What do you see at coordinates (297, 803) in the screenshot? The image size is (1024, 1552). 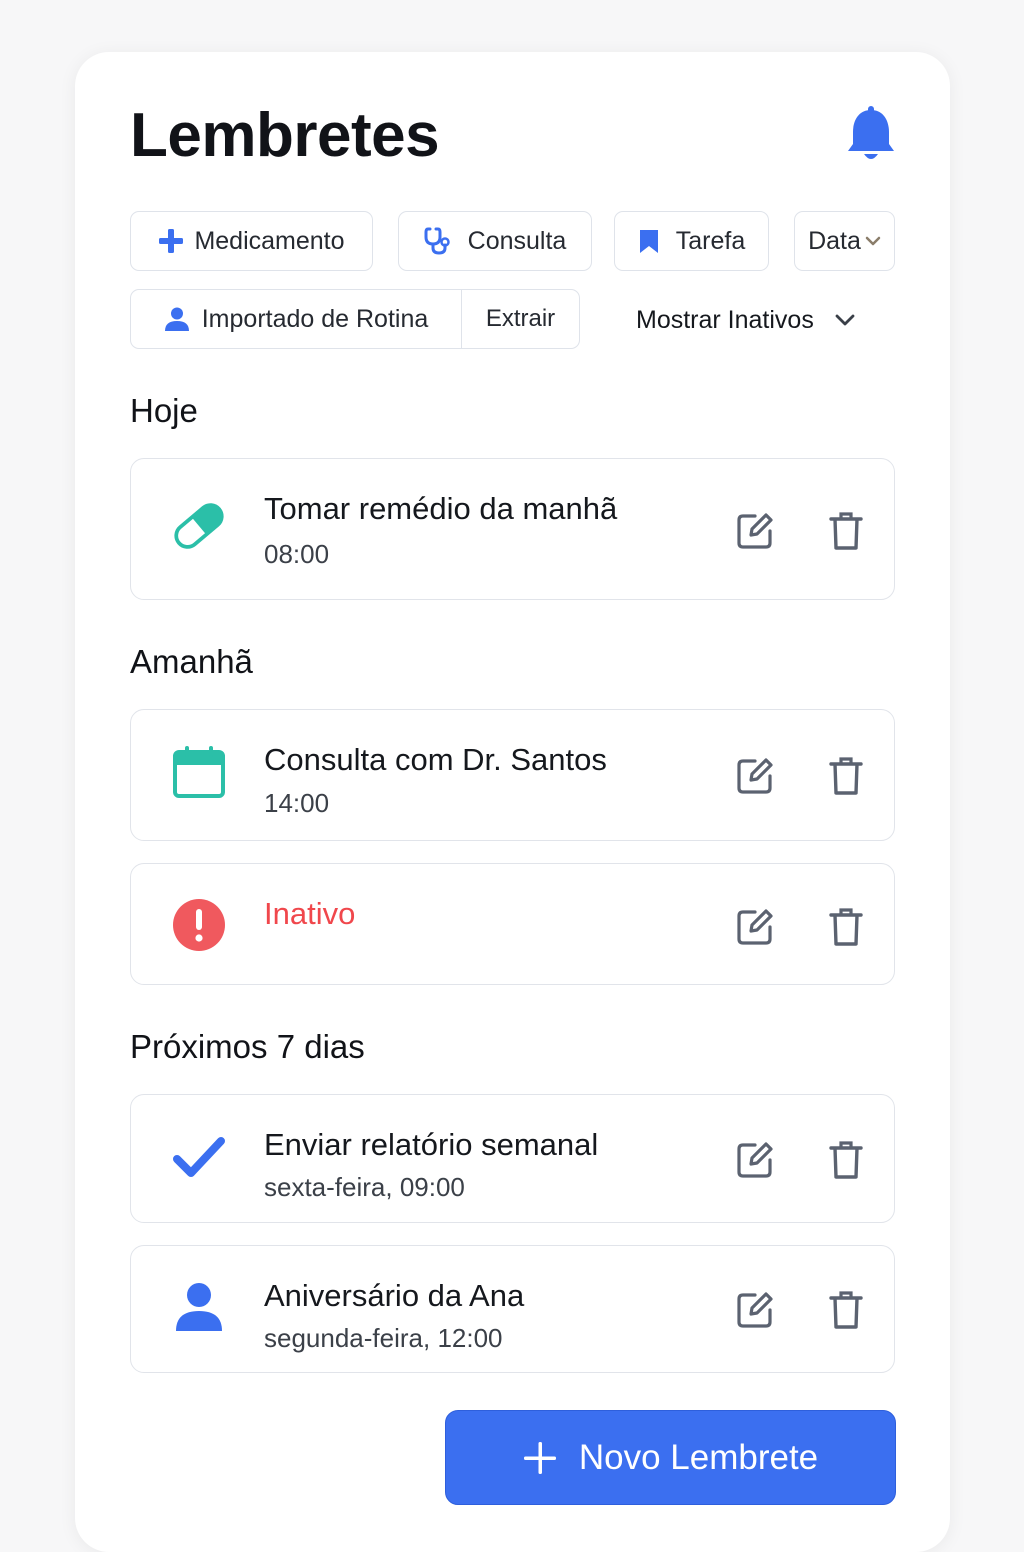 I see `reminder-time: 14:00` at bounding box center [297, 803].